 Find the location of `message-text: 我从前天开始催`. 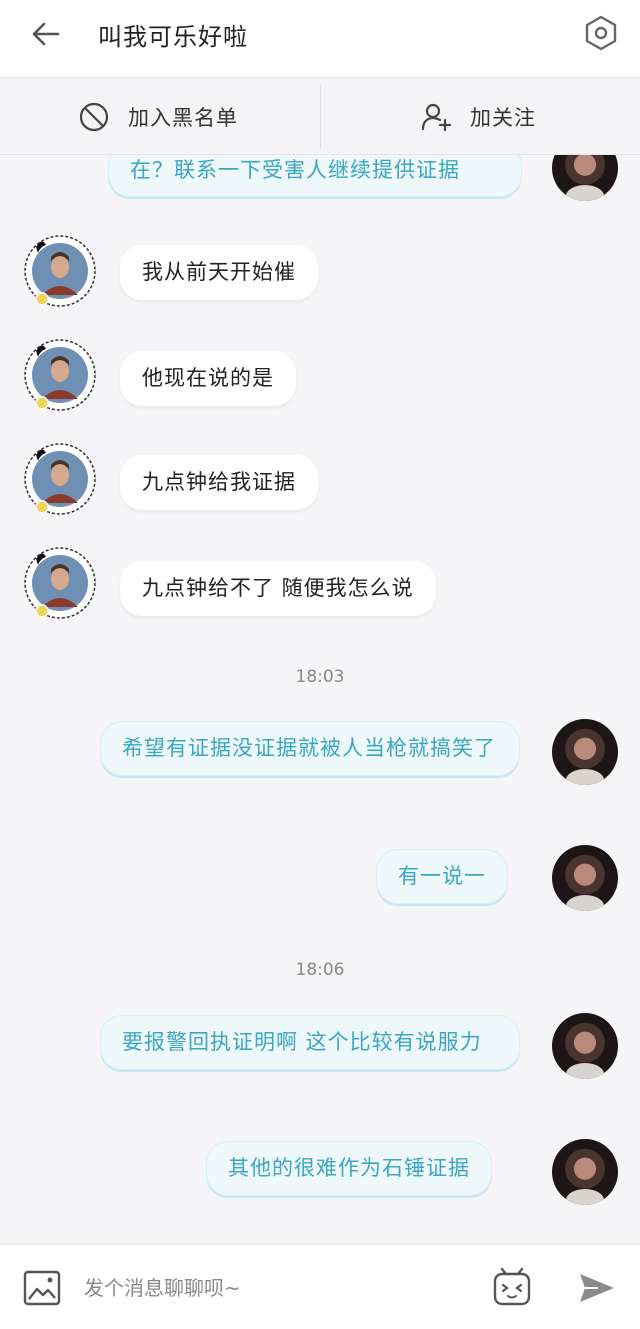

message-text: 我从前天开始催 is located at coordinates (219, 272).